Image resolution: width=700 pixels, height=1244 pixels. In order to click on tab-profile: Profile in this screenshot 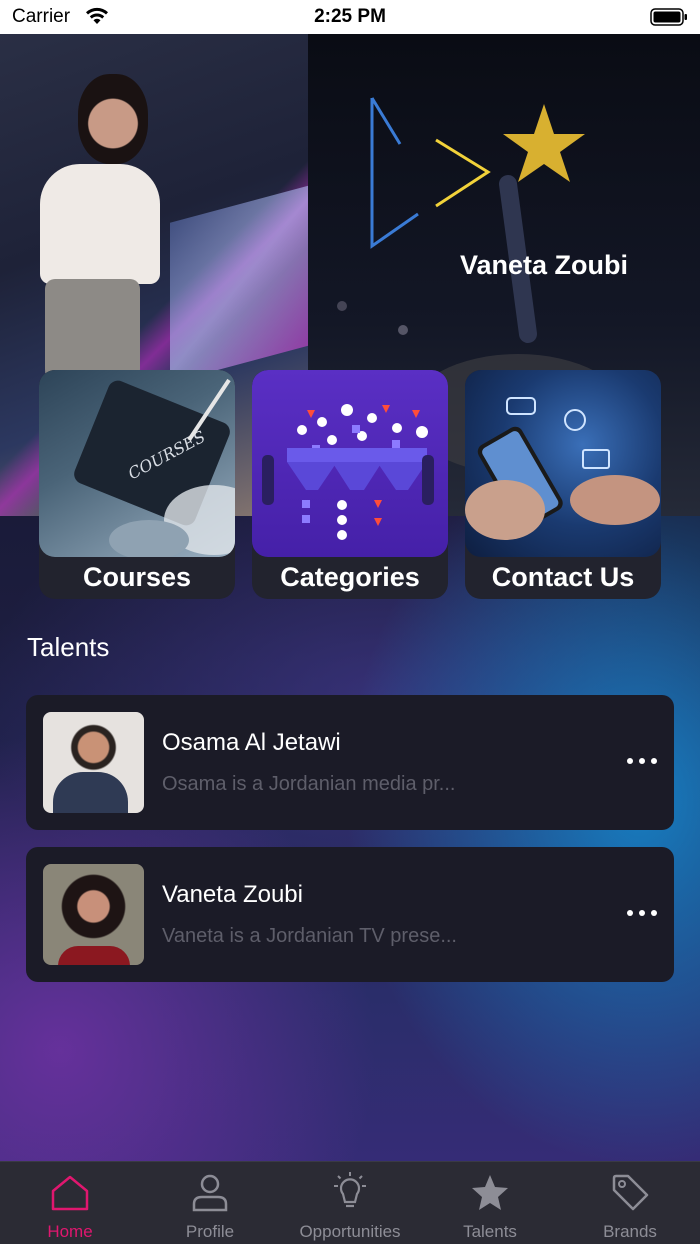, I will do `click(210, 1203)`.